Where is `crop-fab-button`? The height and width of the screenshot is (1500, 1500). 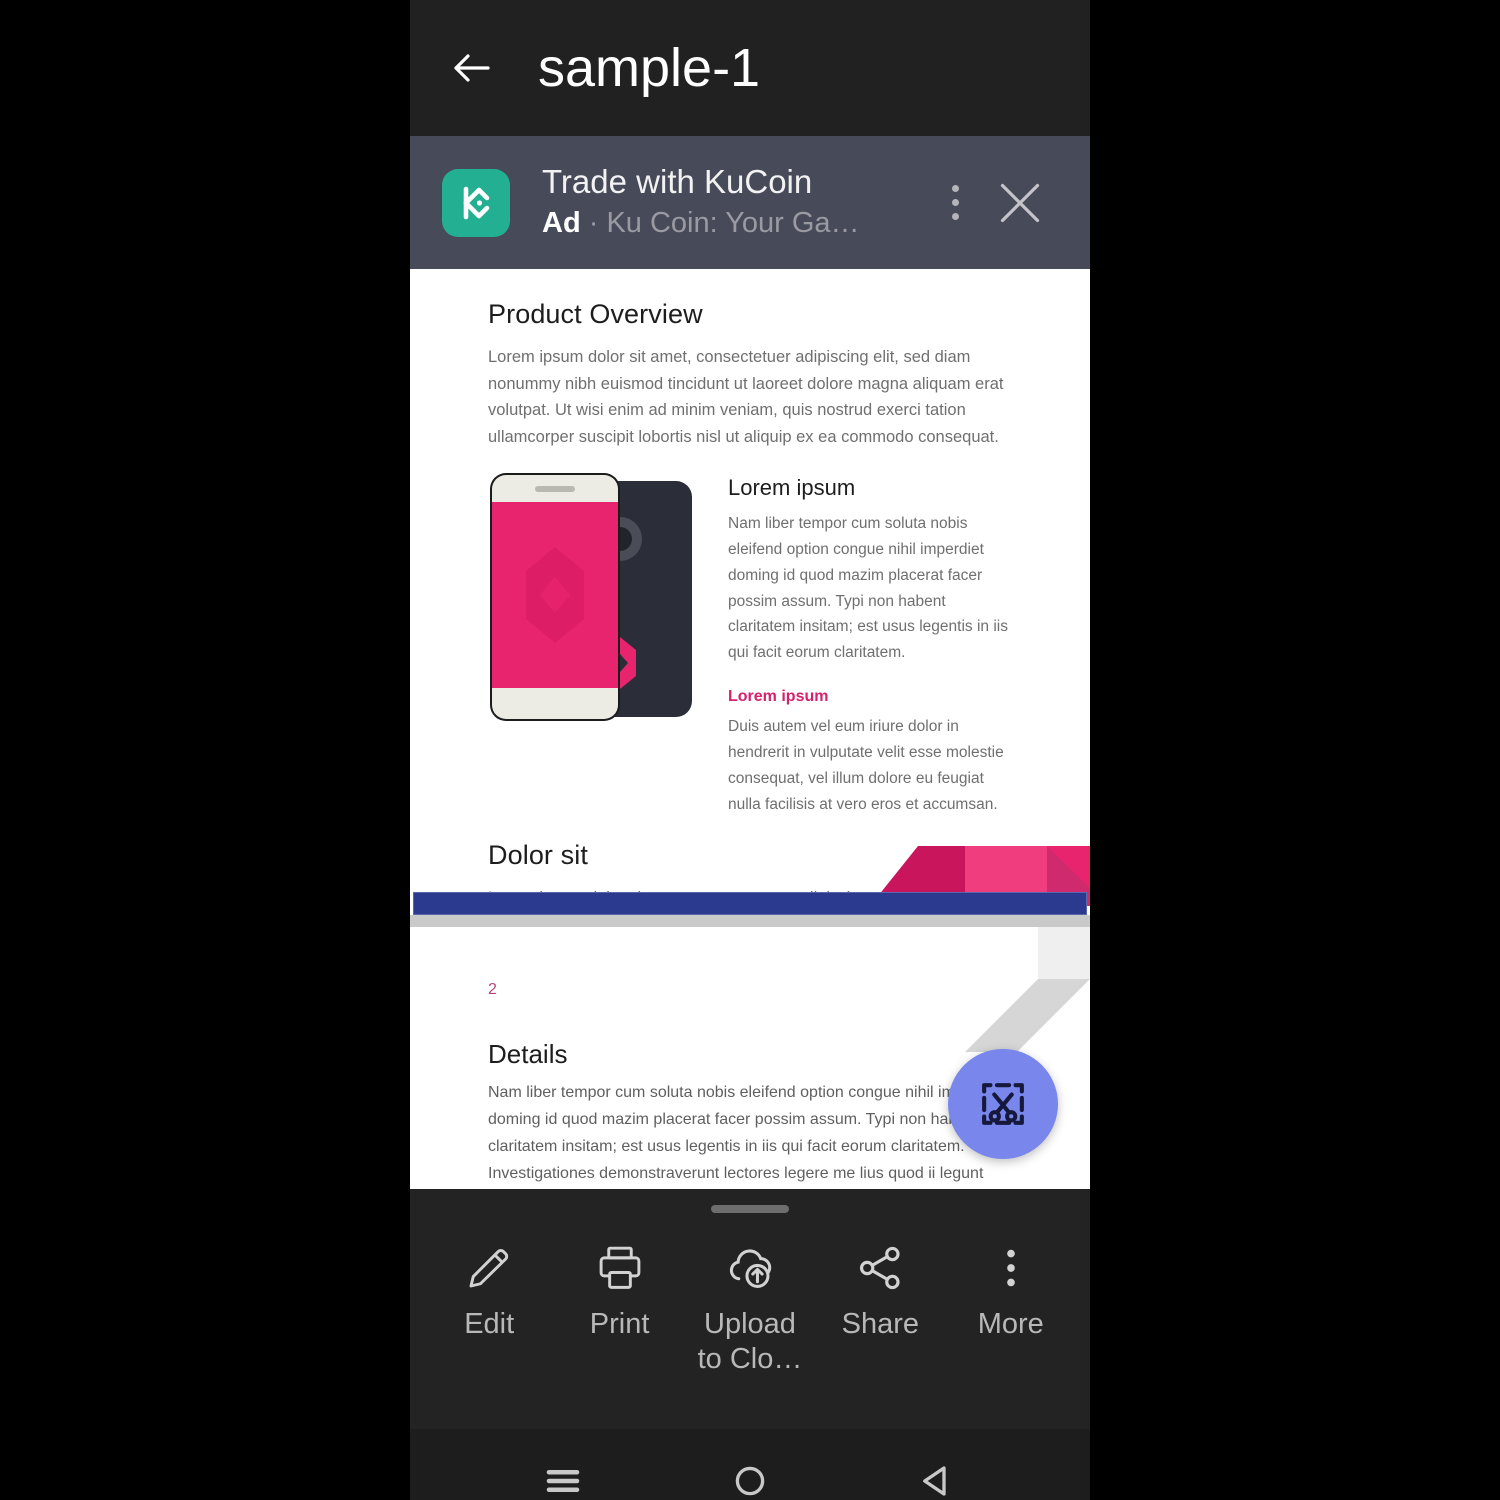
crop-fab-button is located at coordinates (1003, 1104).